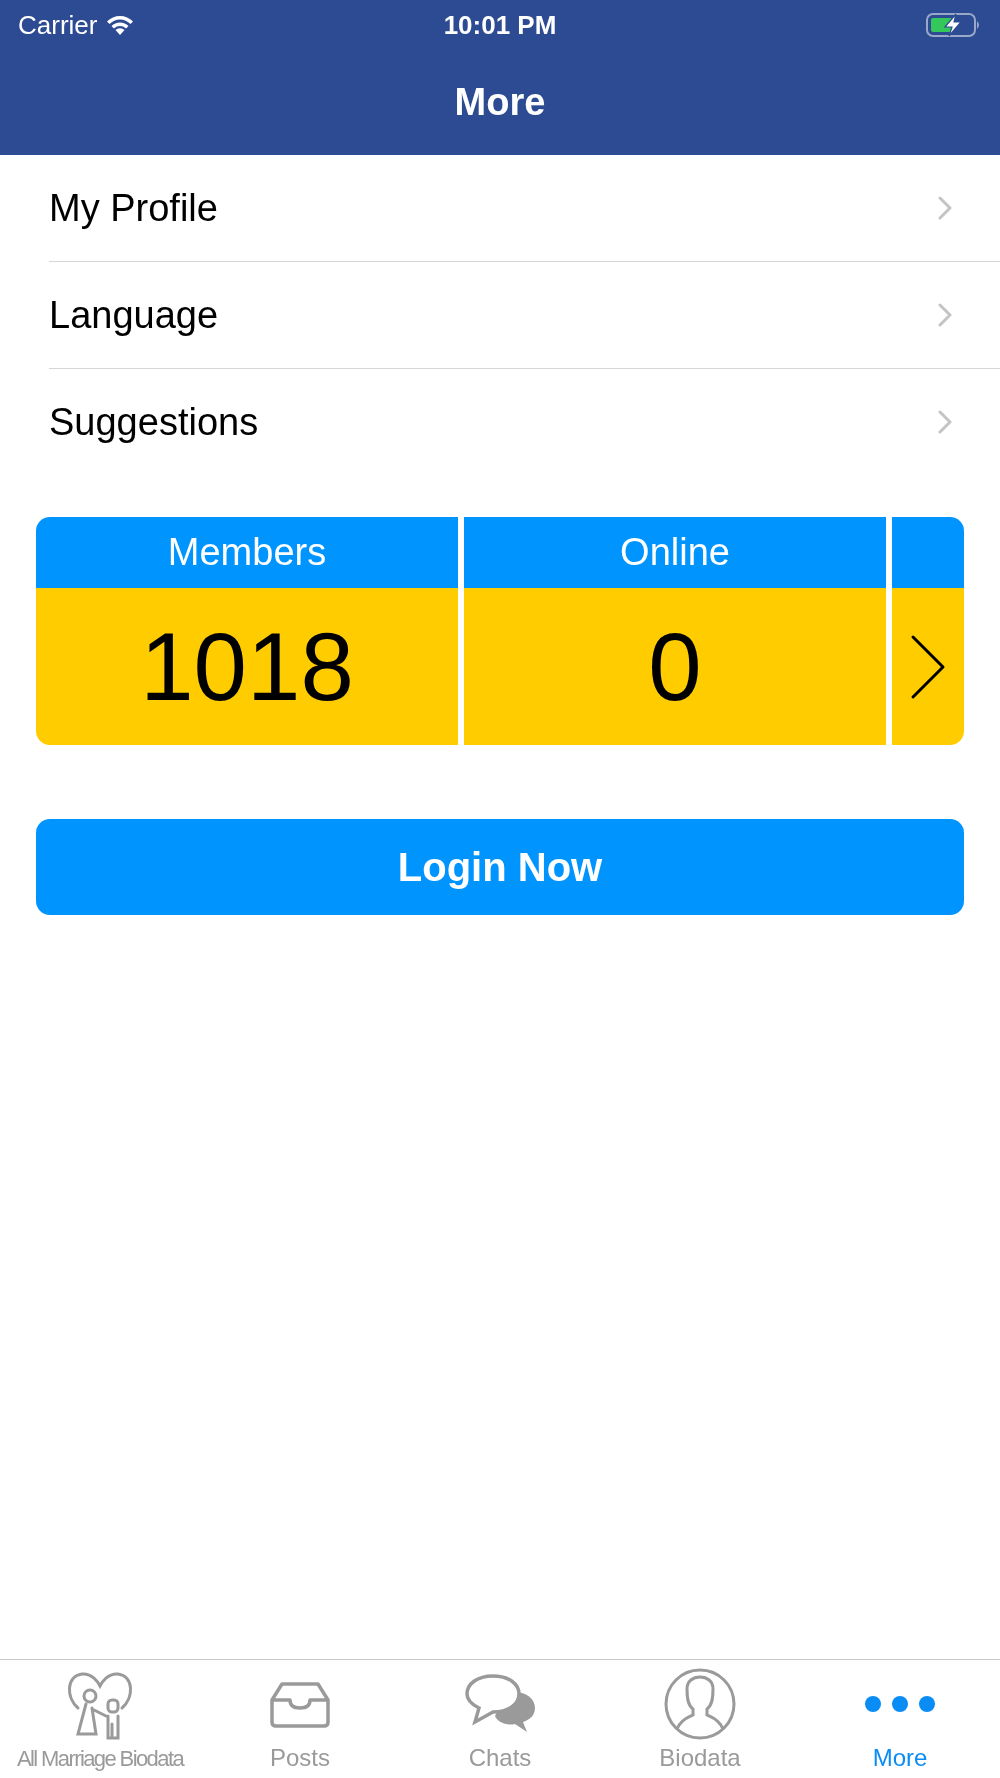 The image size is (1000, 1778). Describe the element at coordinates (900, 1719) in the screenshot. I see `tab-item: More` at that location.